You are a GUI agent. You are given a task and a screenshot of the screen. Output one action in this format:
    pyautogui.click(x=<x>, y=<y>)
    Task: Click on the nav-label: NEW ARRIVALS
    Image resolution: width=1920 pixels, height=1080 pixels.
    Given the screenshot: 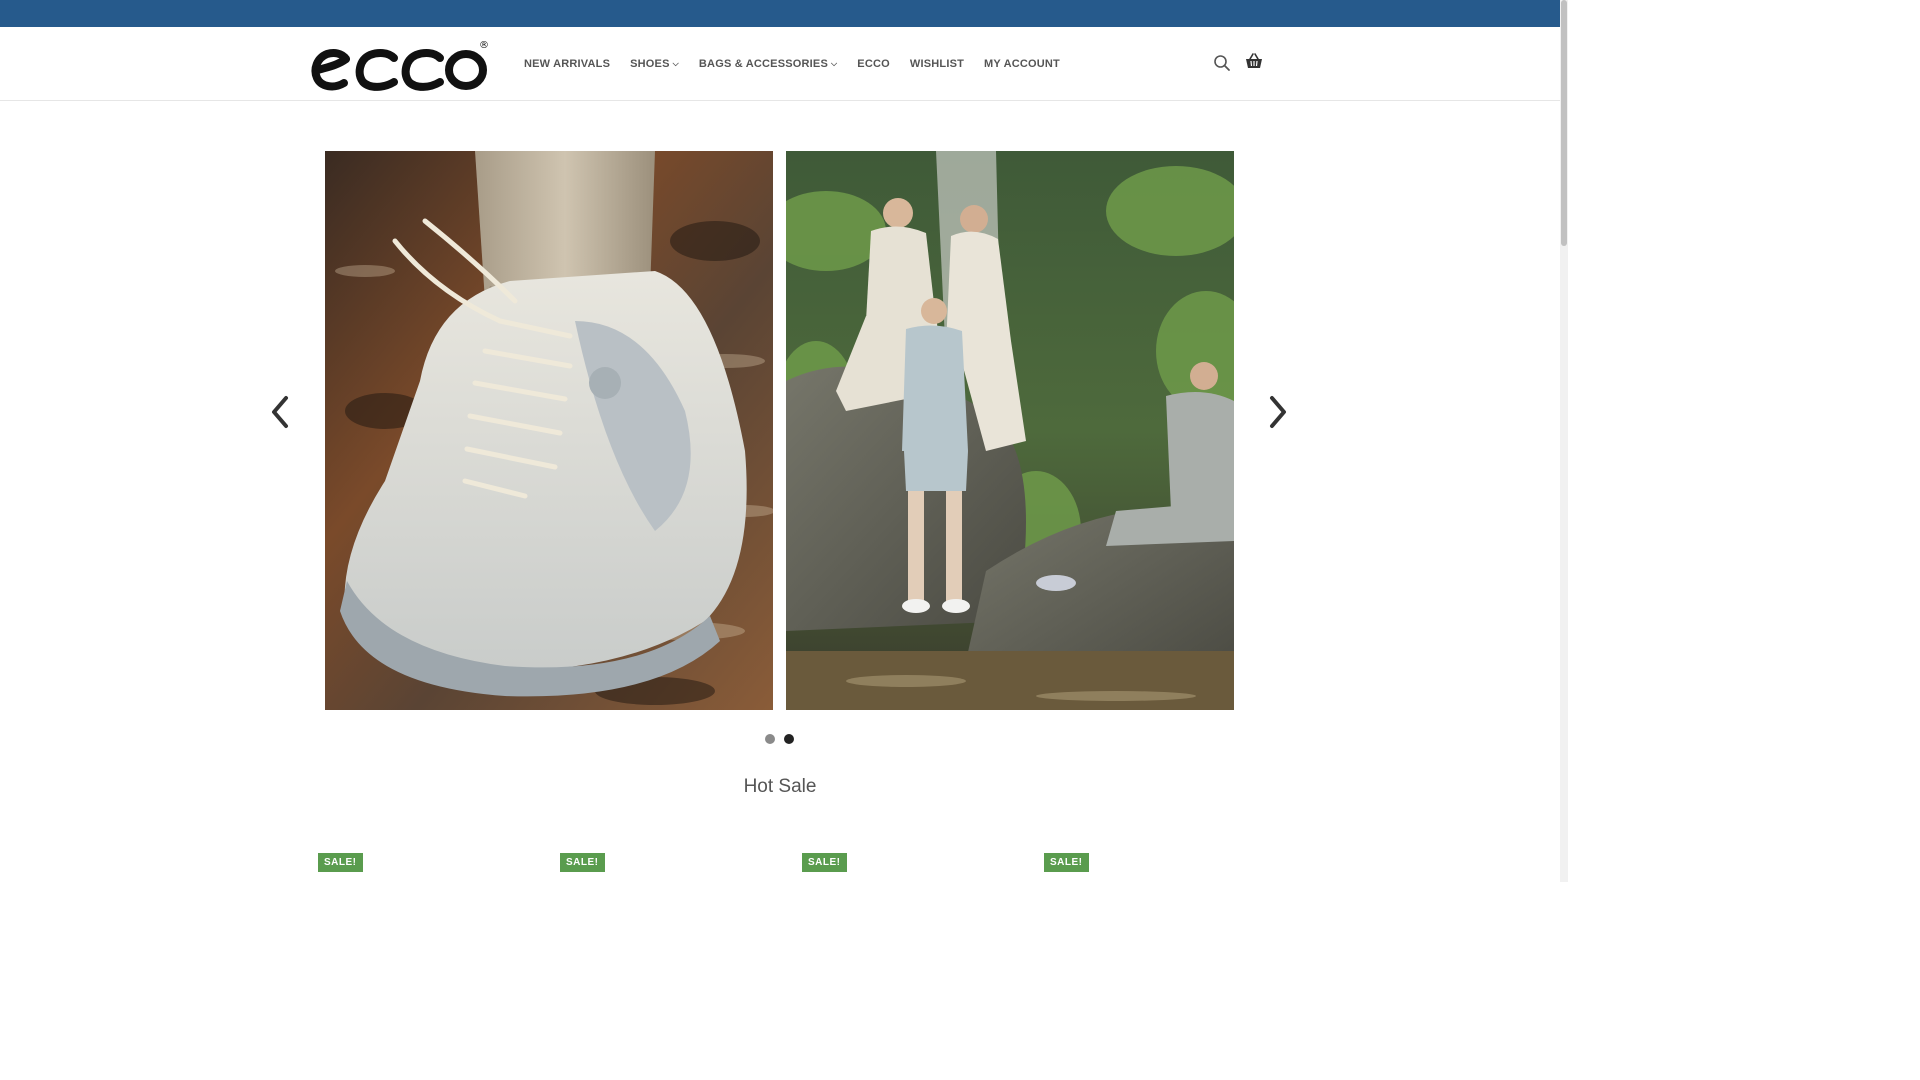 What is the action you would take?
    pyautogui.click(x=567, y=63)
    